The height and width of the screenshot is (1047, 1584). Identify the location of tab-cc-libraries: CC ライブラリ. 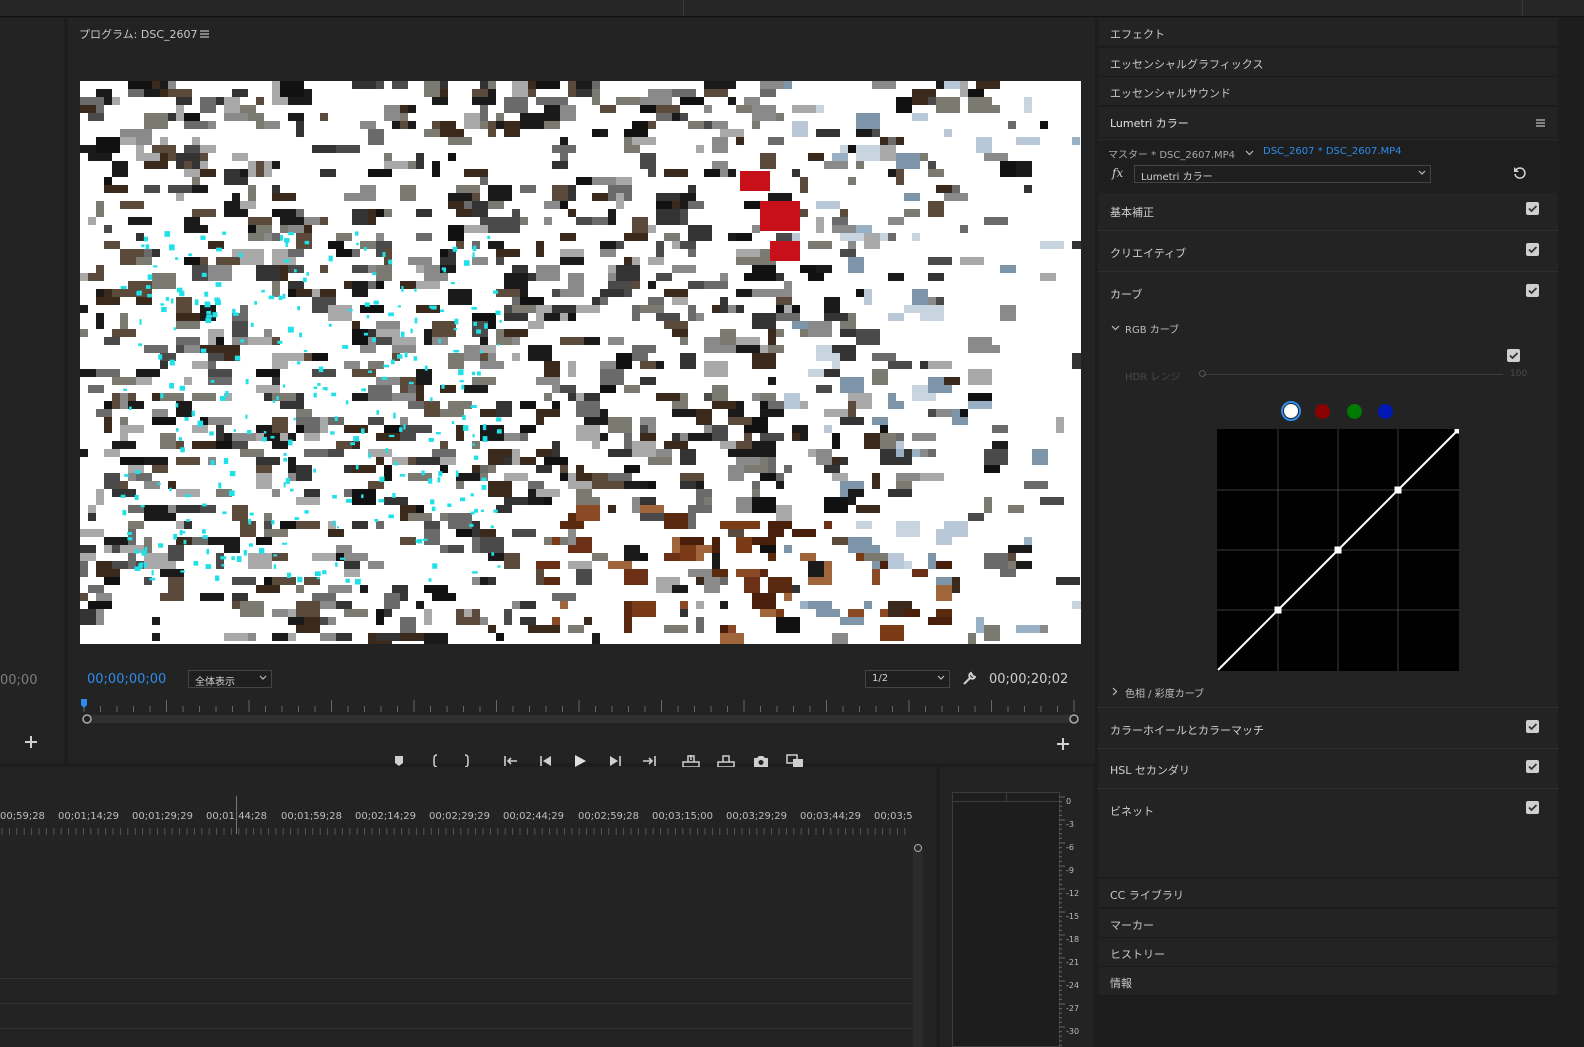
(1328, 893).